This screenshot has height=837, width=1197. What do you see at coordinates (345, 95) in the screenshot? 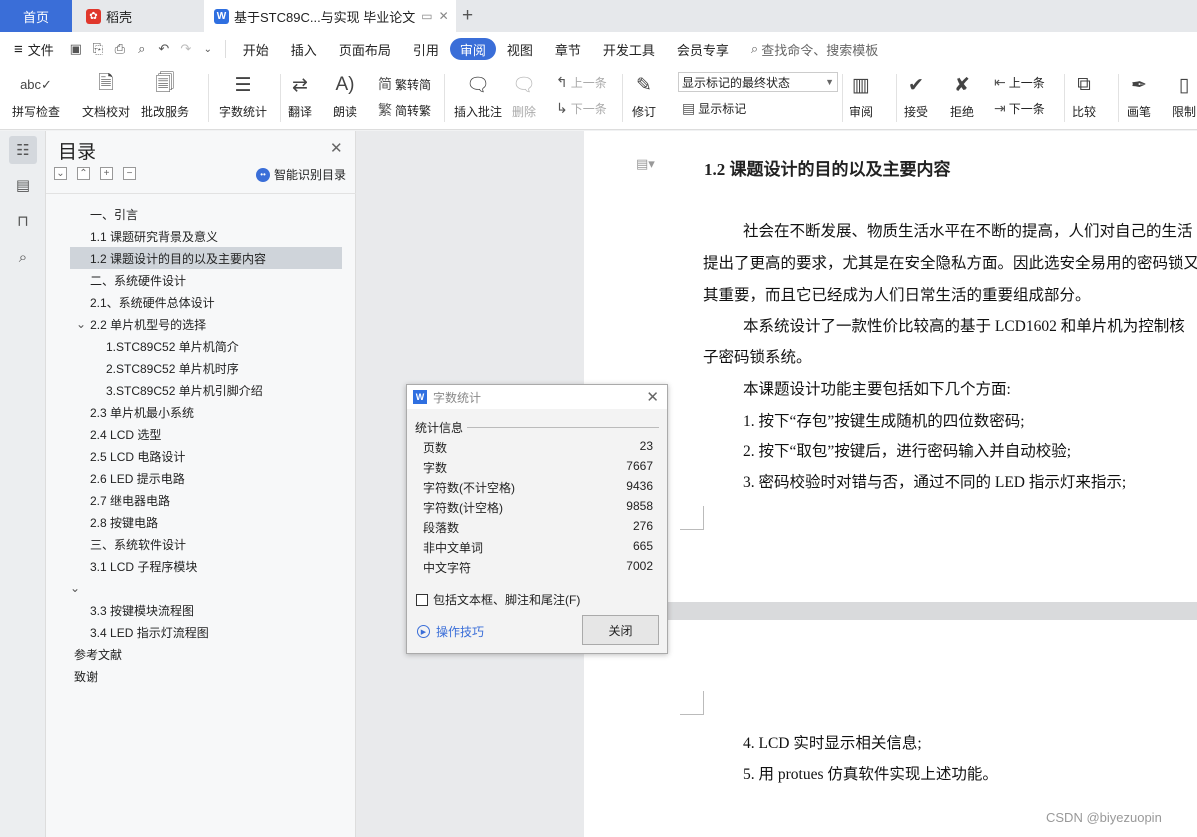
I see `read-aloud-button: A) 朗读` at bounding box center [345, 95].